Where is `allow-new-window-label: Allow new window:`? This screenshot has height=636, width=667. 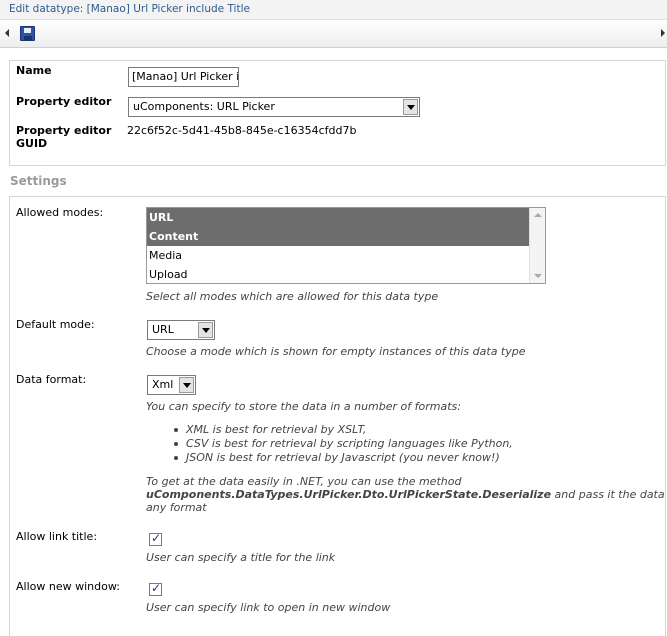 allow-new-window-label: Allow new window: is located at coordinates (68, 586).